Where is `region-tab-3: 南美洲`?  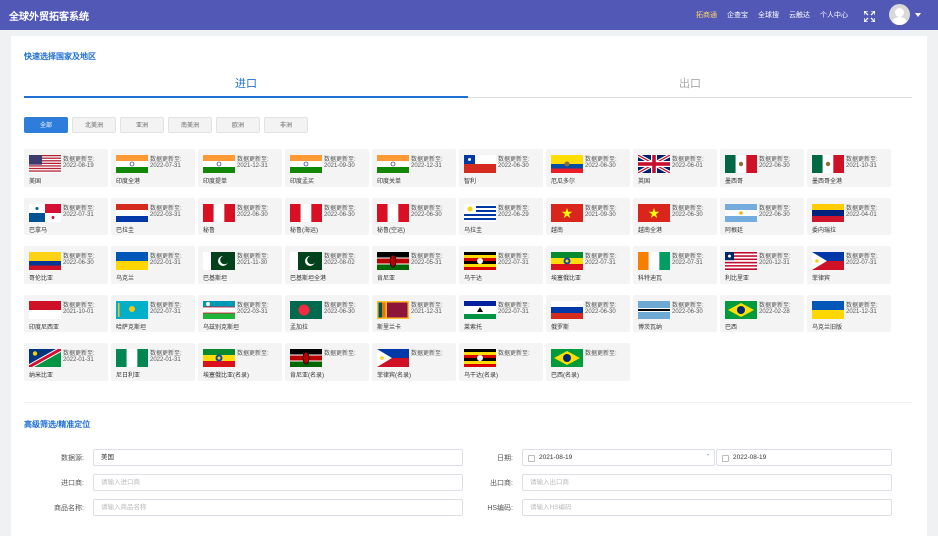
region-tab-3: 南美洲 is located at coordinates (190, 125).